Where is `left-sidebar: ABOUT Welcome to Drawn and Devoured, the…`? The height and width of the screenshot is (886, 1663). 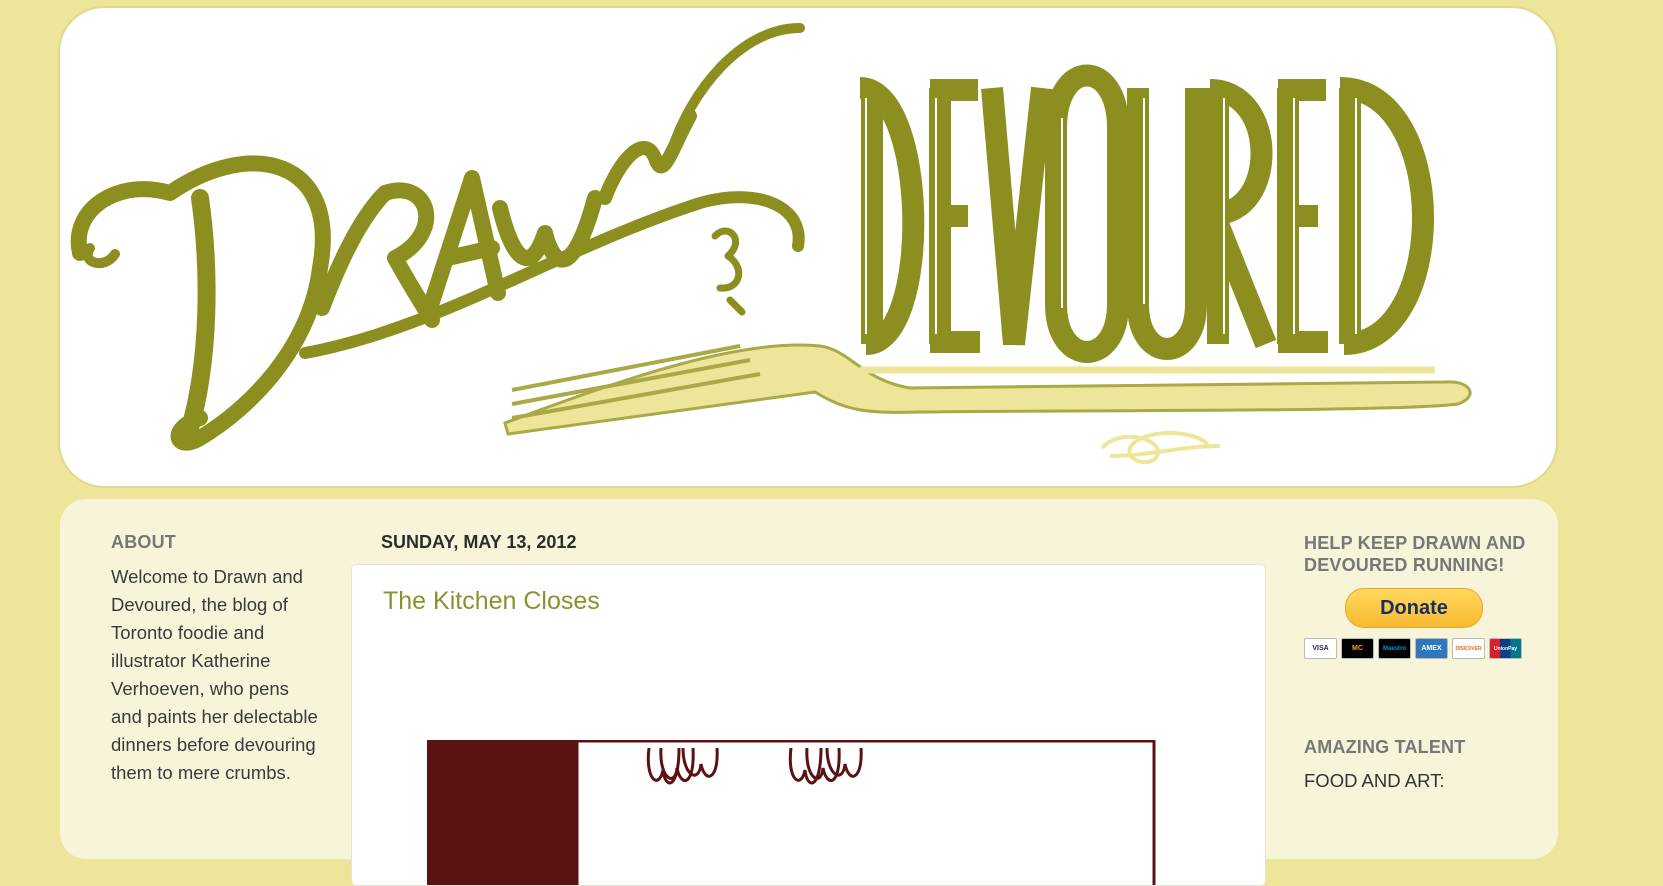 left-sidebar: ABOUT Welcome to Drawn and Devoured, the… is located at coordinates (216, 659).